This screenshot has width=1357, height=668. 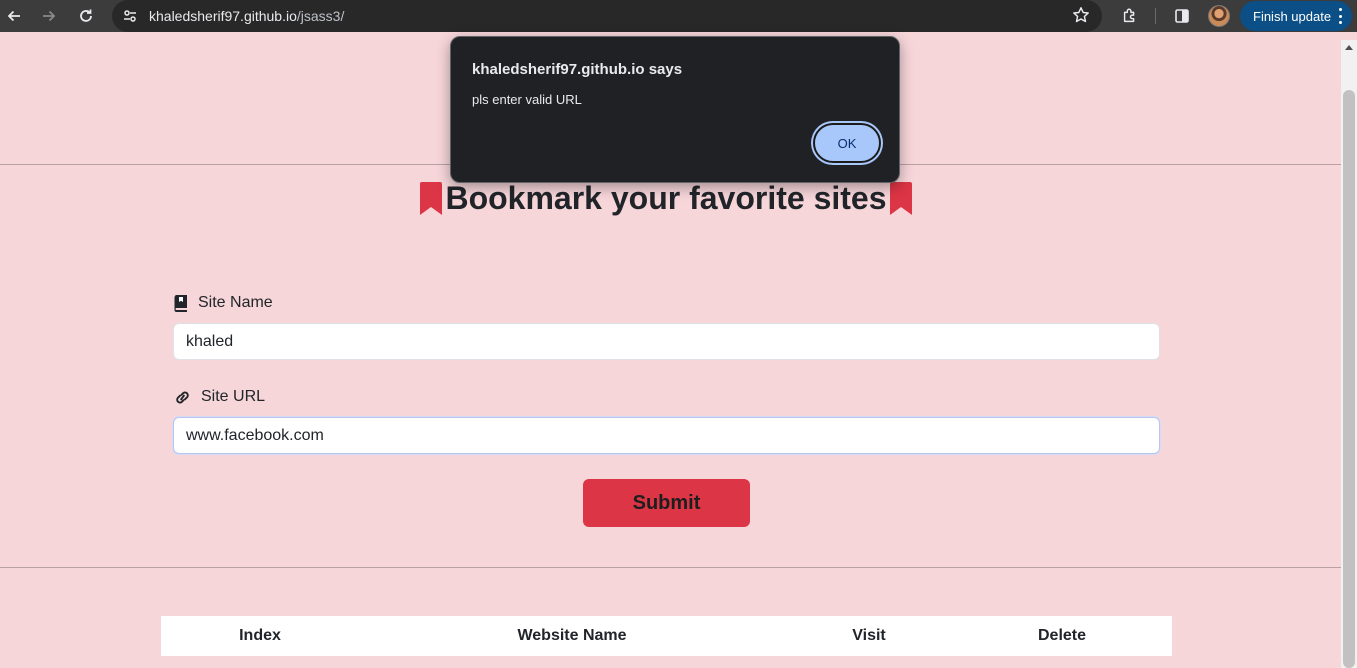 I want to click on finish-update-button: Finish update, so click(x=1296, y=16).